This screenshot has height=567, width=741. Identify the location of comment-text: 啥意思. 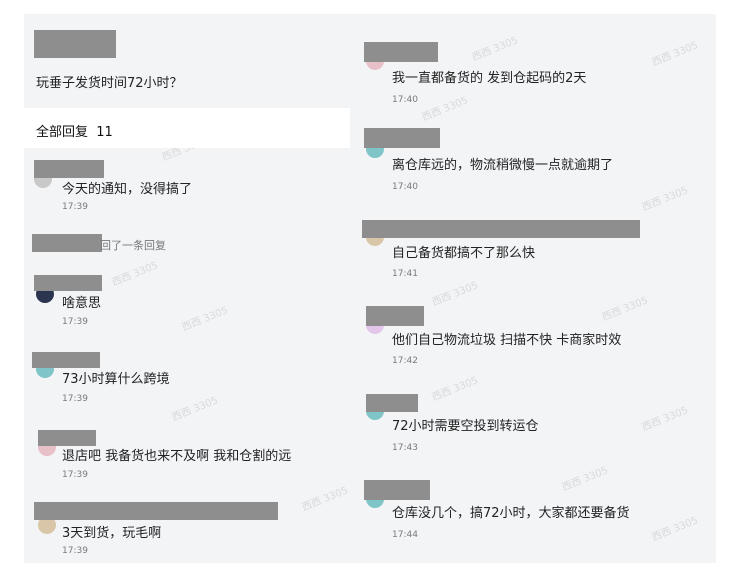
(82, 303).